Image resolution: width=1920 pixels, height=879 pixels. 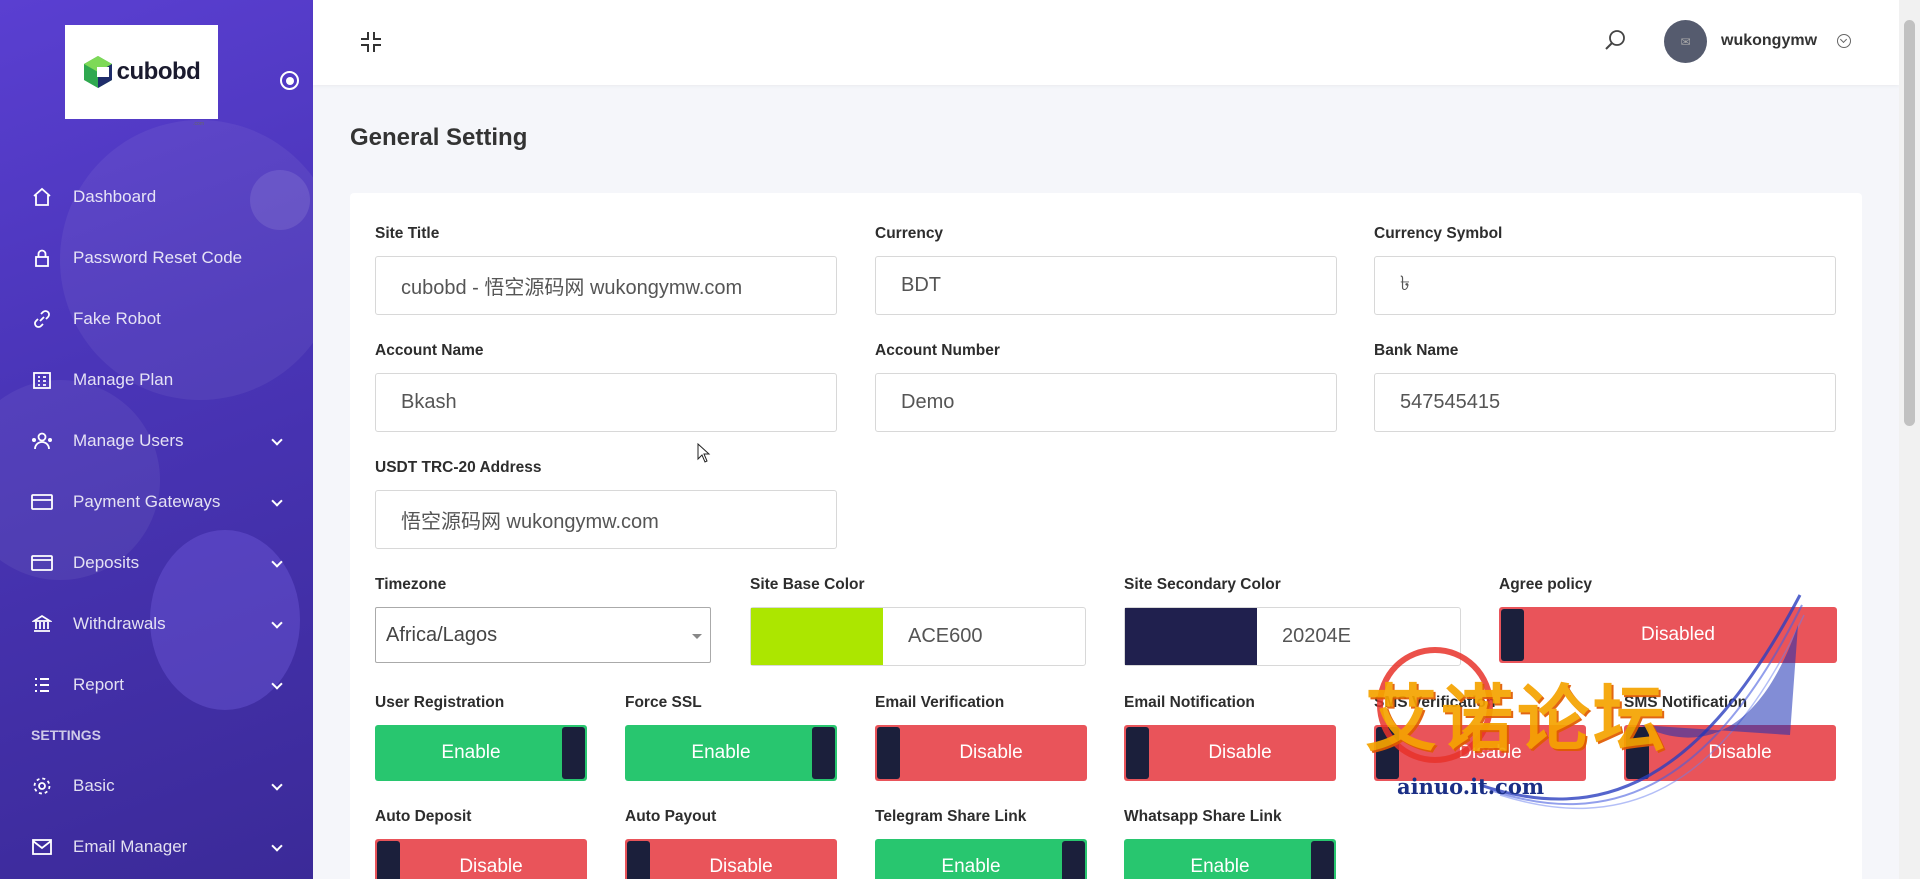 I want to click on sidebar-item-fake-robot: Fake Robot, so click(x=156, y=318).